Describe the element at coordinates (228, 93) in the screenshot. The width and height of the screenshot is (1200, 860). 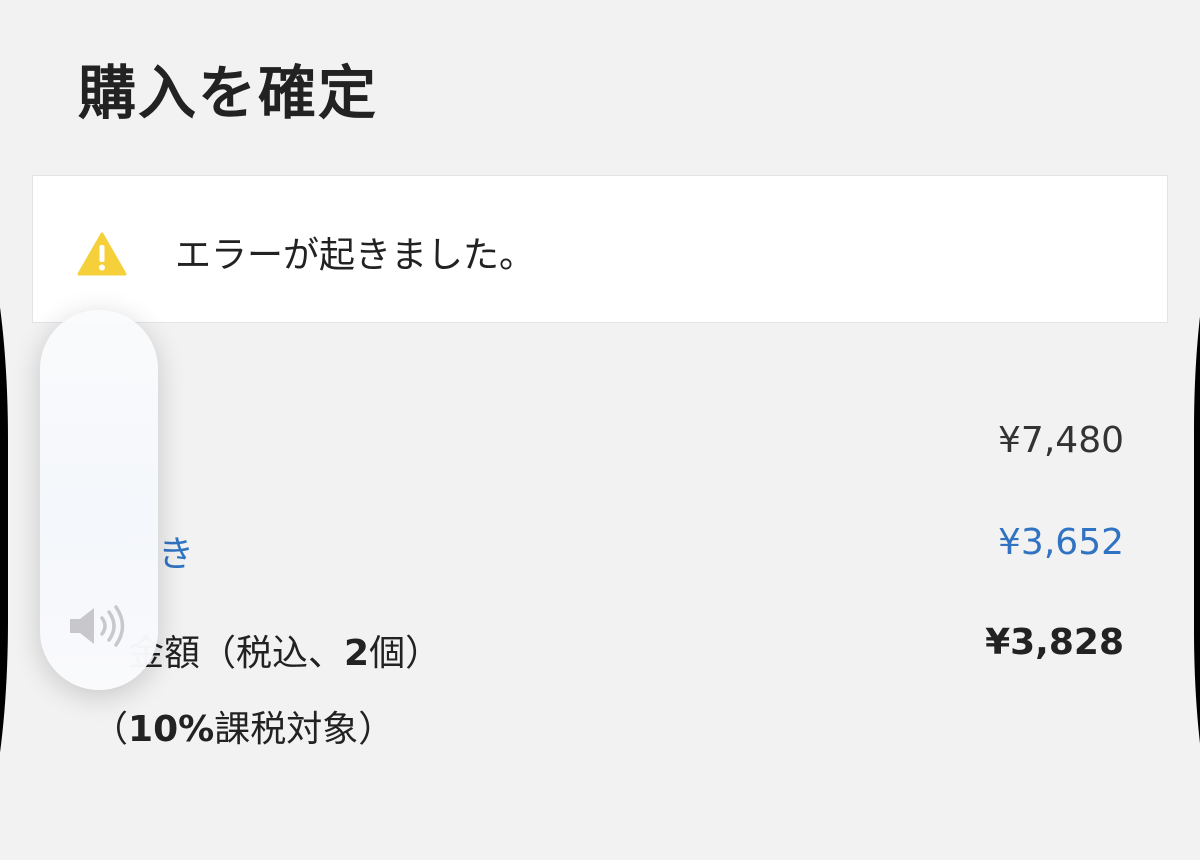
I see `page-title: 購入を確定` at that location.